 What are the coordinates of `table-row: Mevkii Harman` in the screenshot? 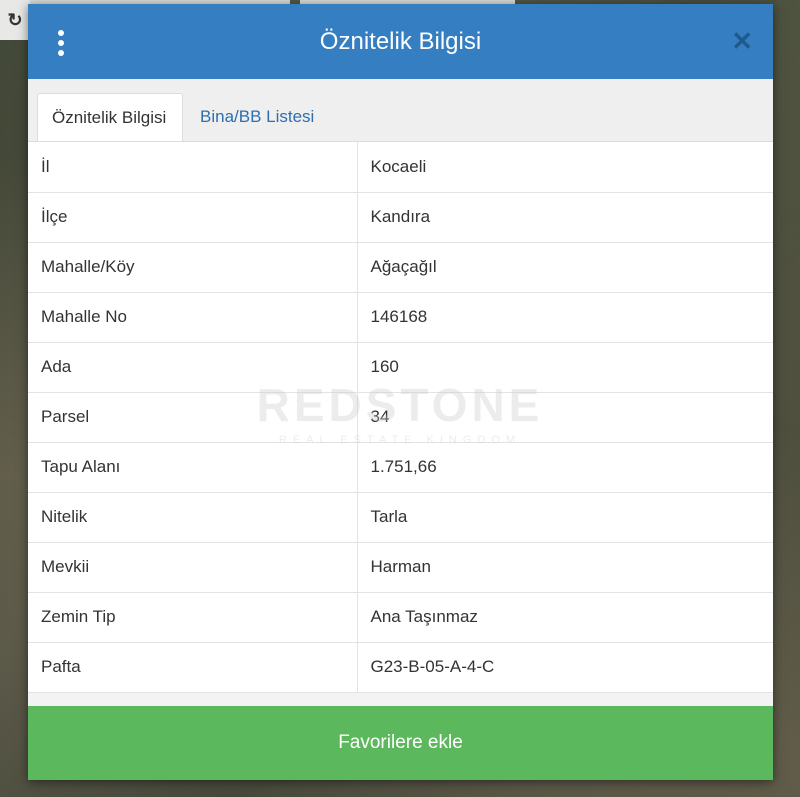 It's located at (400, 567).